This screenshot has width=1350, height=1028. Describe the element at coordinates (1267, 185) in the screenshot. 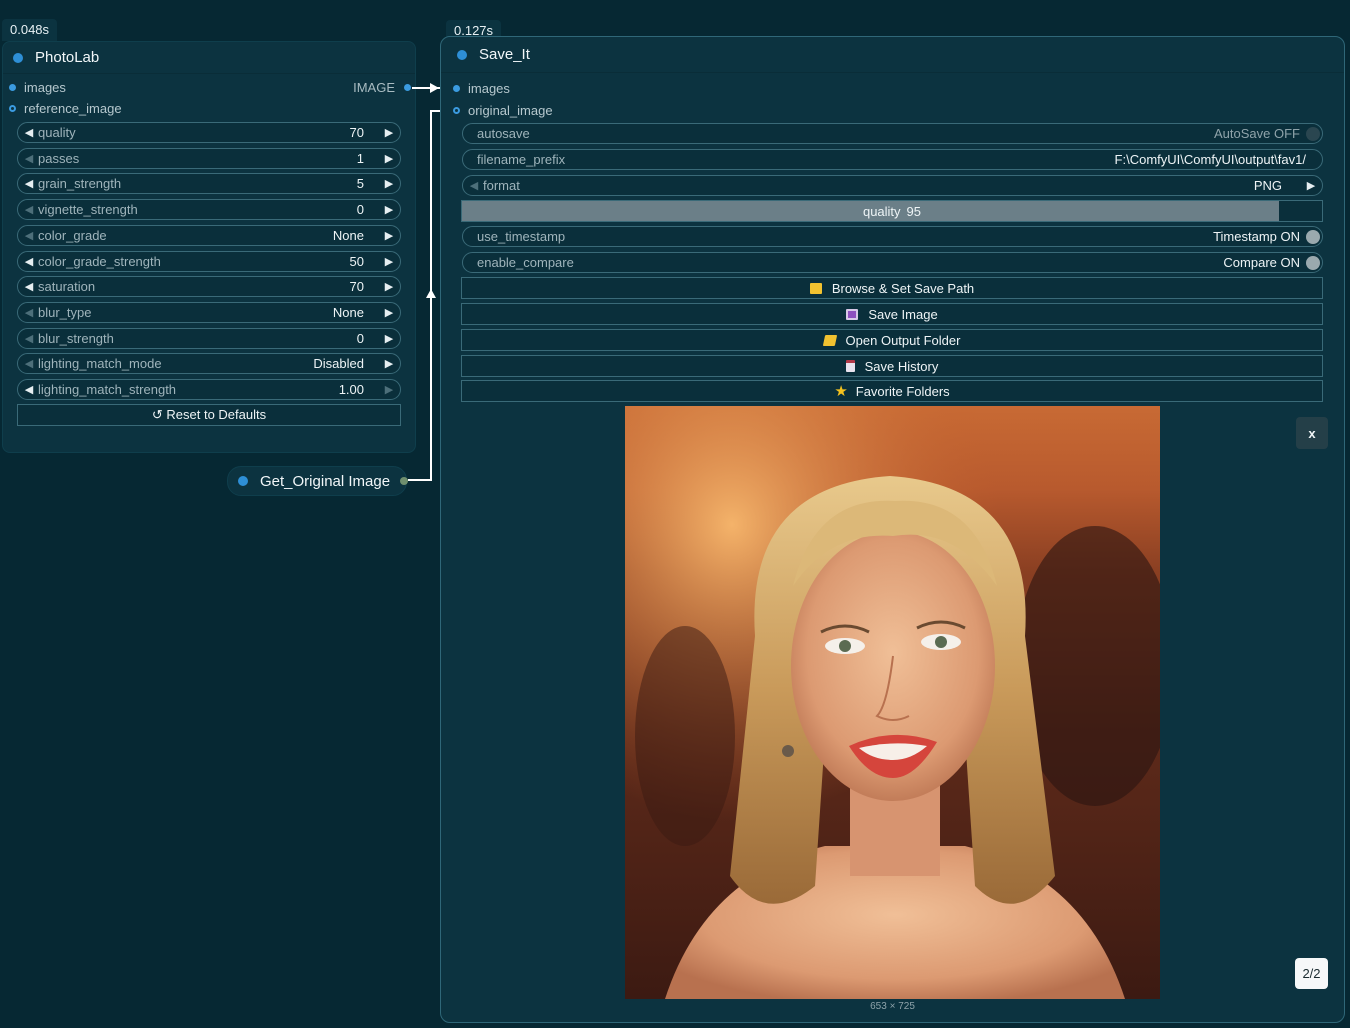

I see `widget-value: PNG` at that location.